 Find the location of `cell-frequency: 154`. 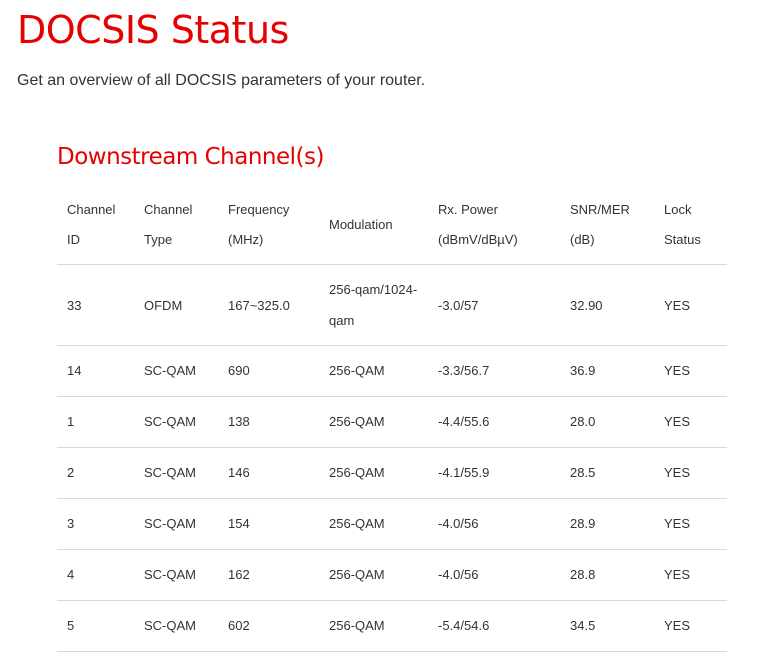

cell-frequency: 154 is located at coordinates (268, 524).